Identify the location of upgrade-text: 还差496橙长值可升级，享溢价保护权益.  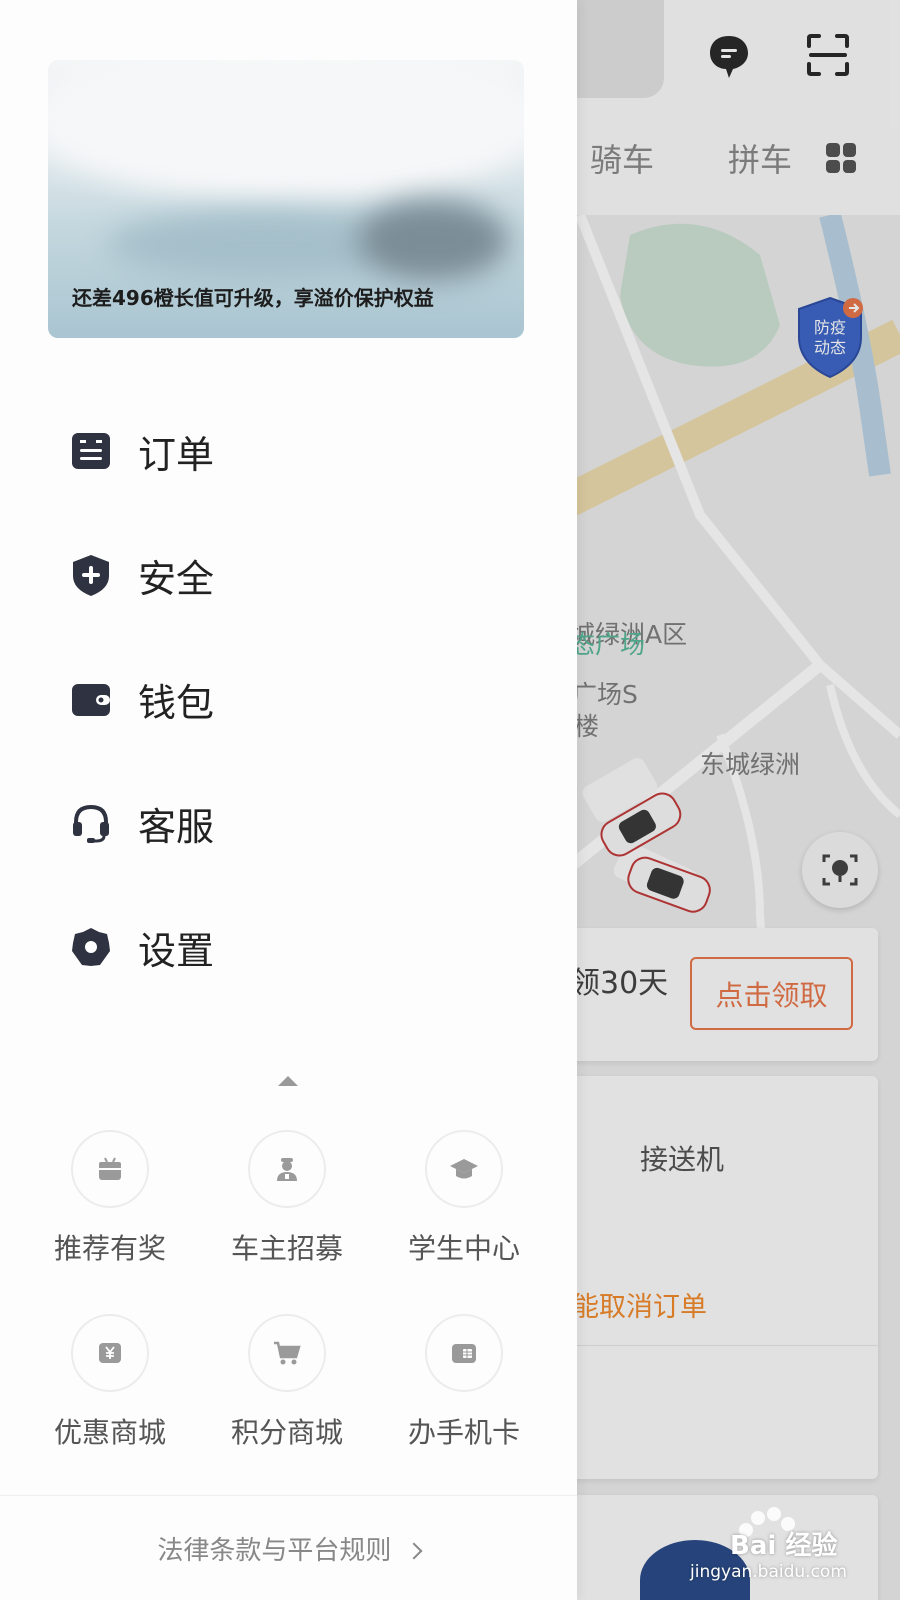
(253, 298).